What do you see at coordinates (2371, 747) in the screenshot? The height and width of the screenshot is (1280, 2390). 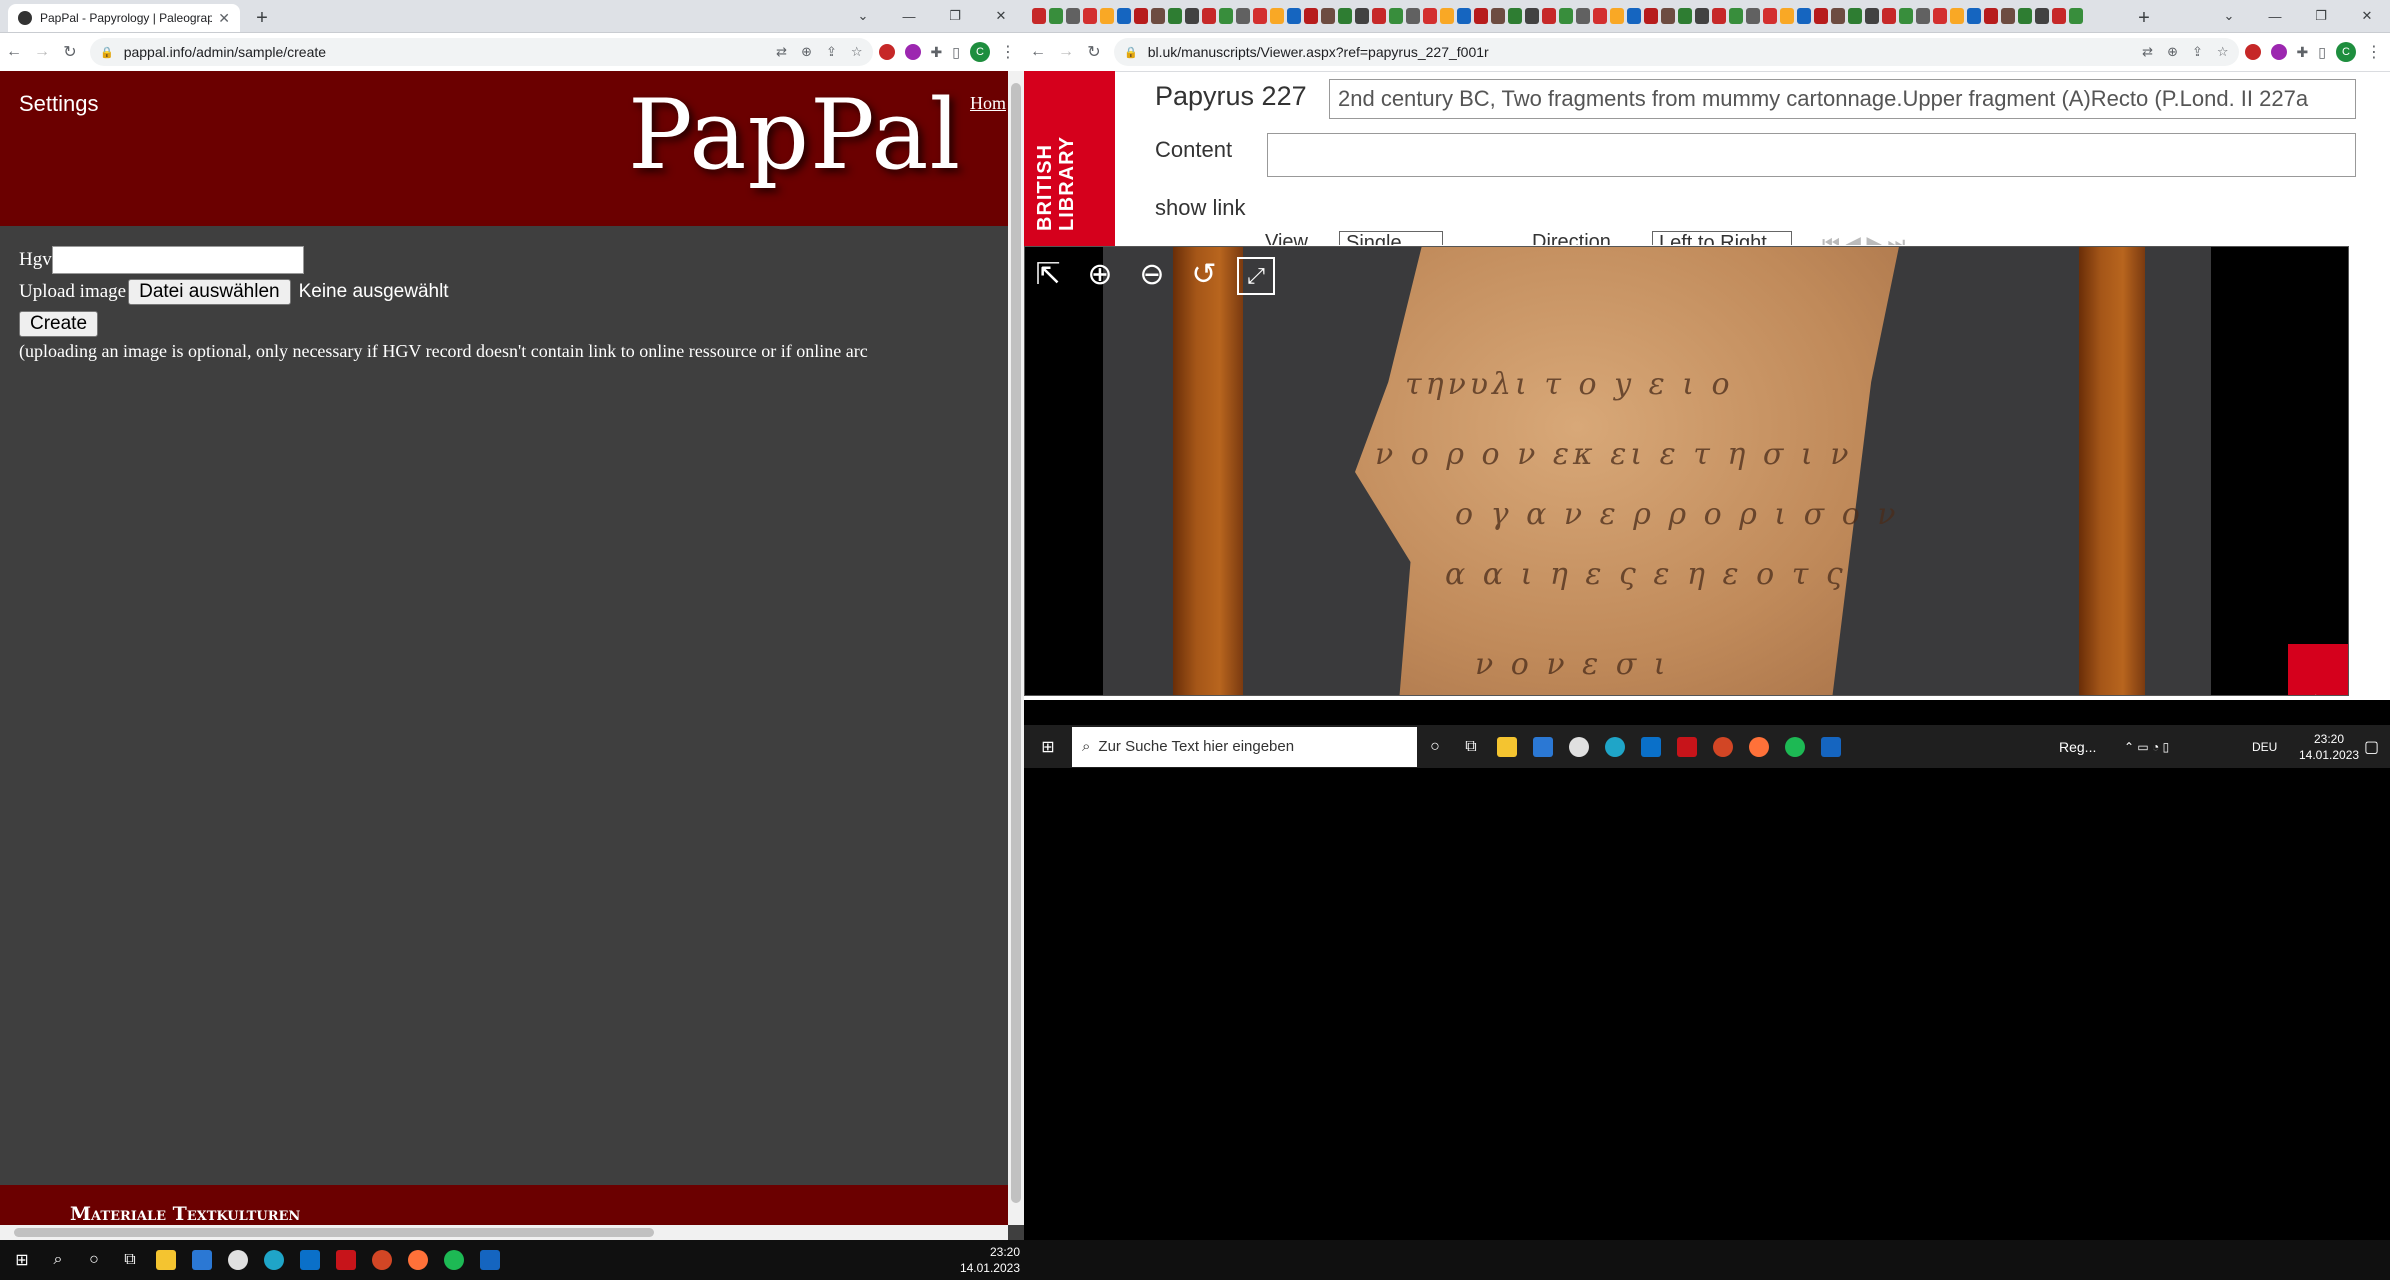 I see `notification-icon: ▢` at bounding box center [2371, 747].